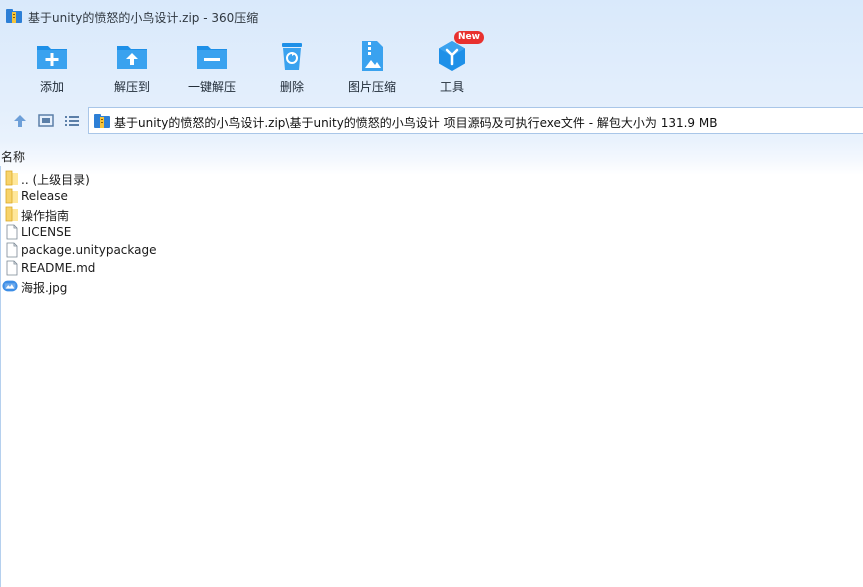 The height and width of the screenshot is (587, 863). Describe the element at coordinates (431, 156) in the screenshot. I see `list-header: 名称` at that location.